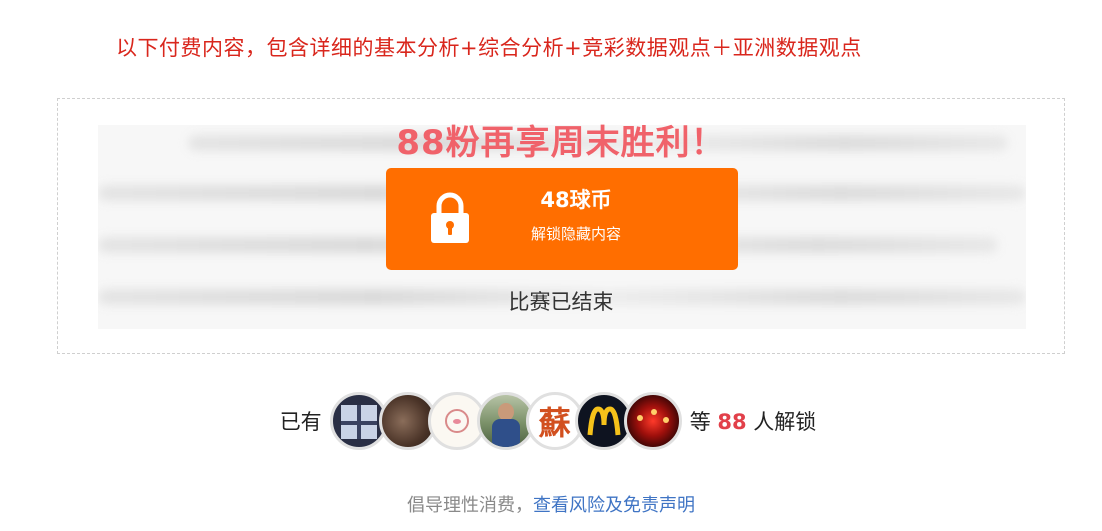 The height and width of the screenshot is (531, 1102). Describe the element at coordinates (732, 422) in the screenshot. I see `unlock-count: 88` at that location.